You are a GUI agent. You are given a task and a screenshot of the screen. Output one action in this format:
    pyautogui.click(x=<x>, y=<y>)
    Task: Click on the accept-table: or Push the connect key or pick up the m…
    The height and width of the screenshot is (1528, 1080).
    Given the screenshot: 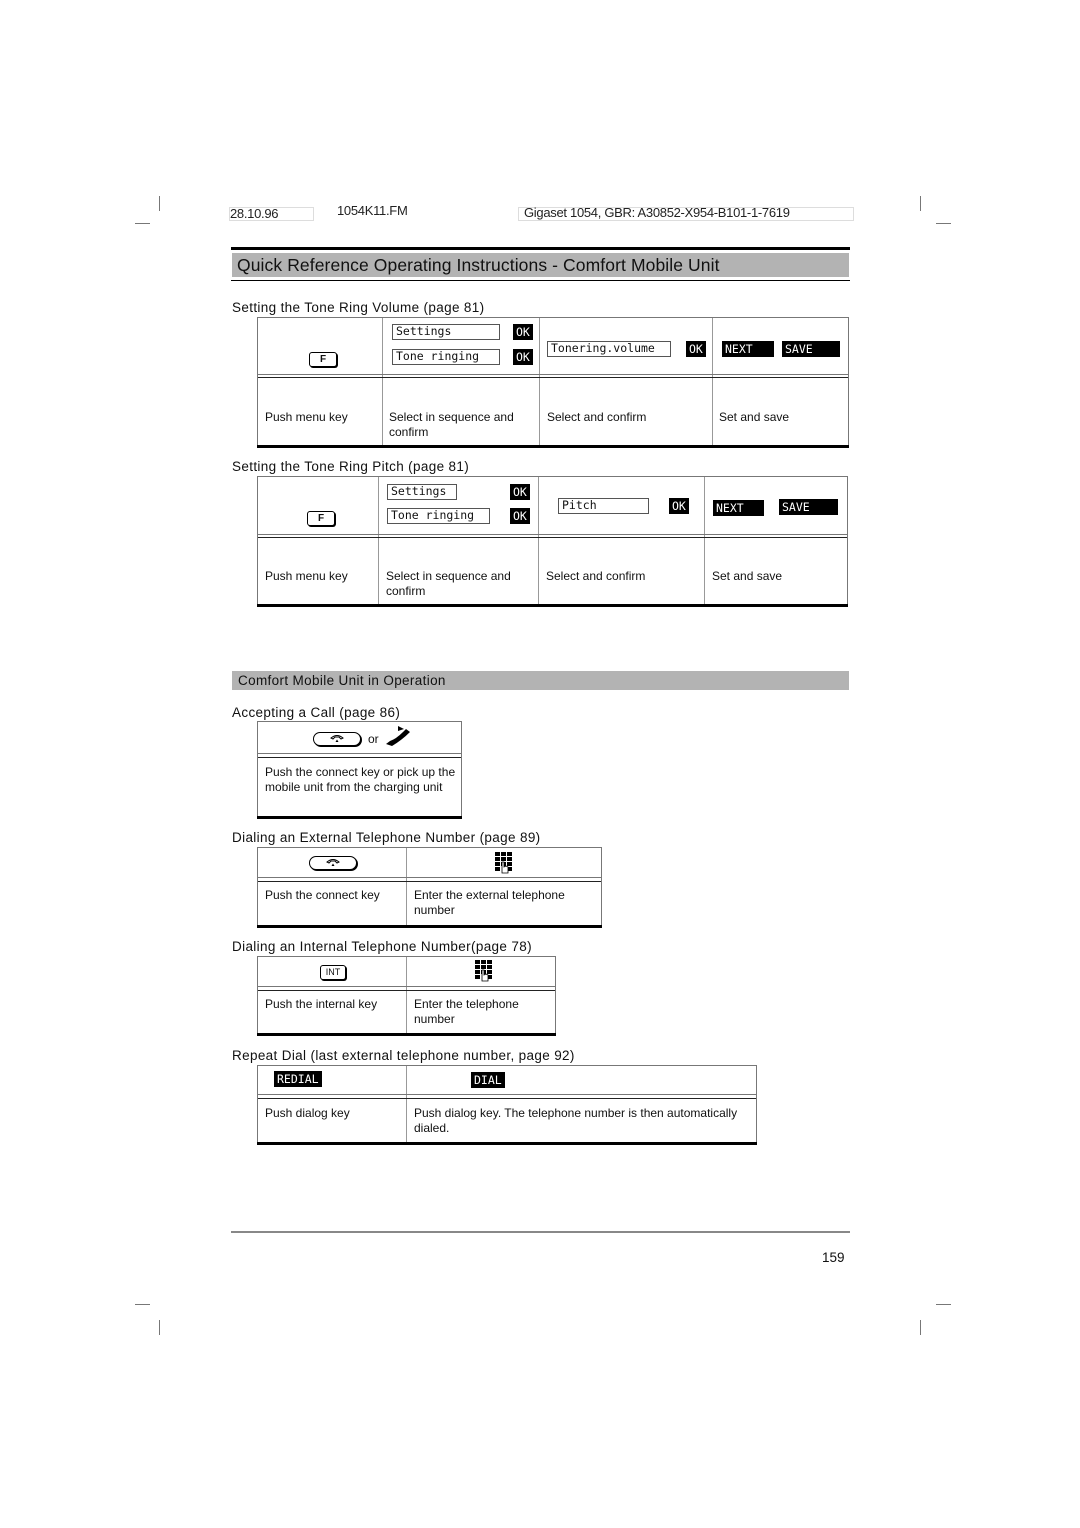 What is the action you would take?
    pyautogui.click(x=359, y=770)
    